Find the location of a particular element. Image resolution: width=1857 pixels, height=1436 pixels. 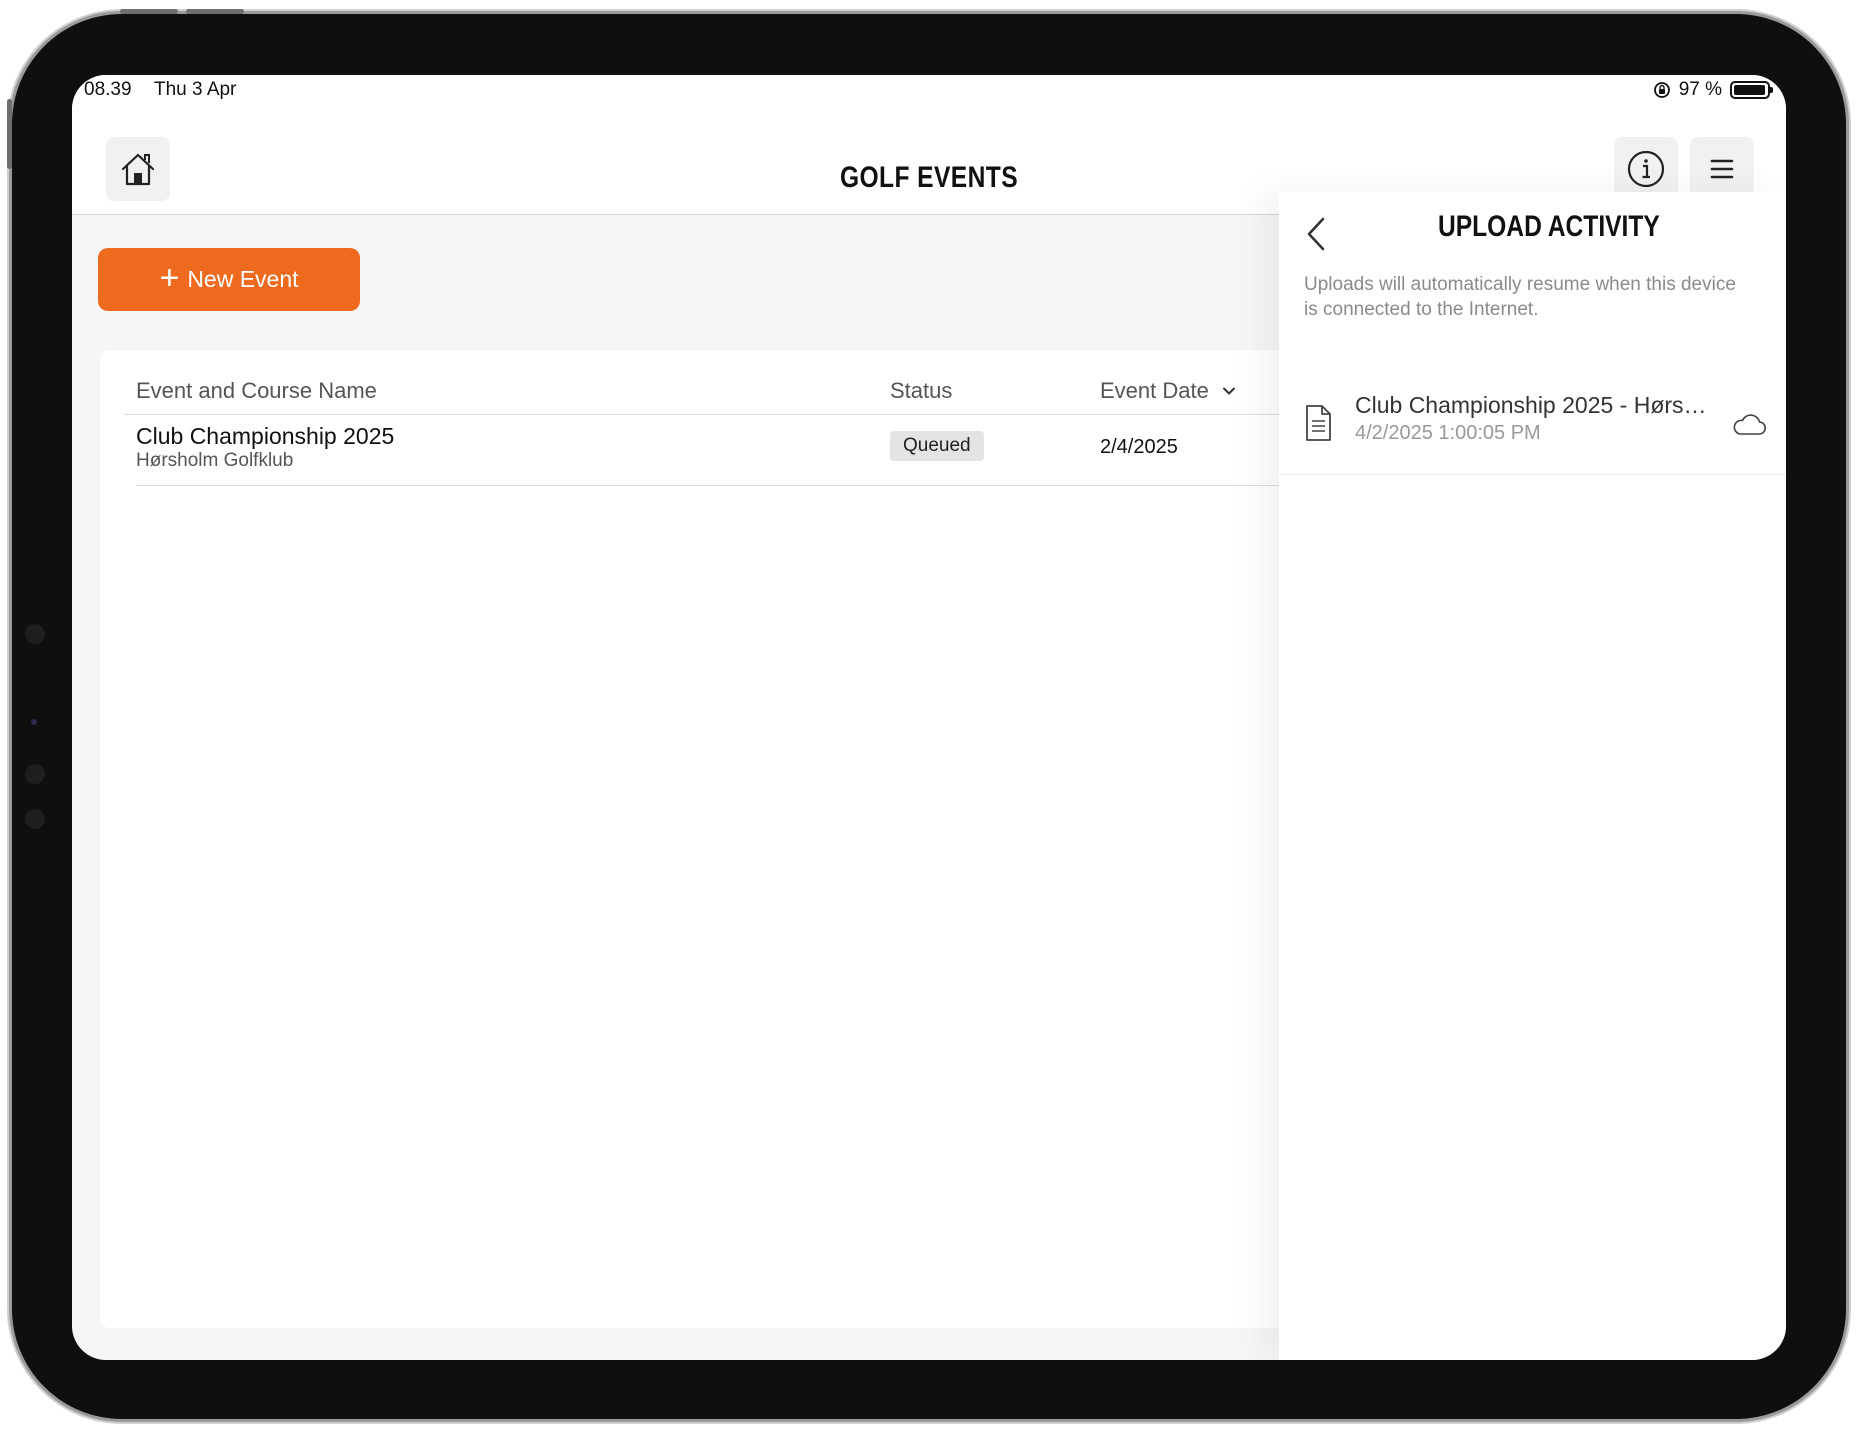

orientation-lock-icon is located at coordinates (1661, 90).